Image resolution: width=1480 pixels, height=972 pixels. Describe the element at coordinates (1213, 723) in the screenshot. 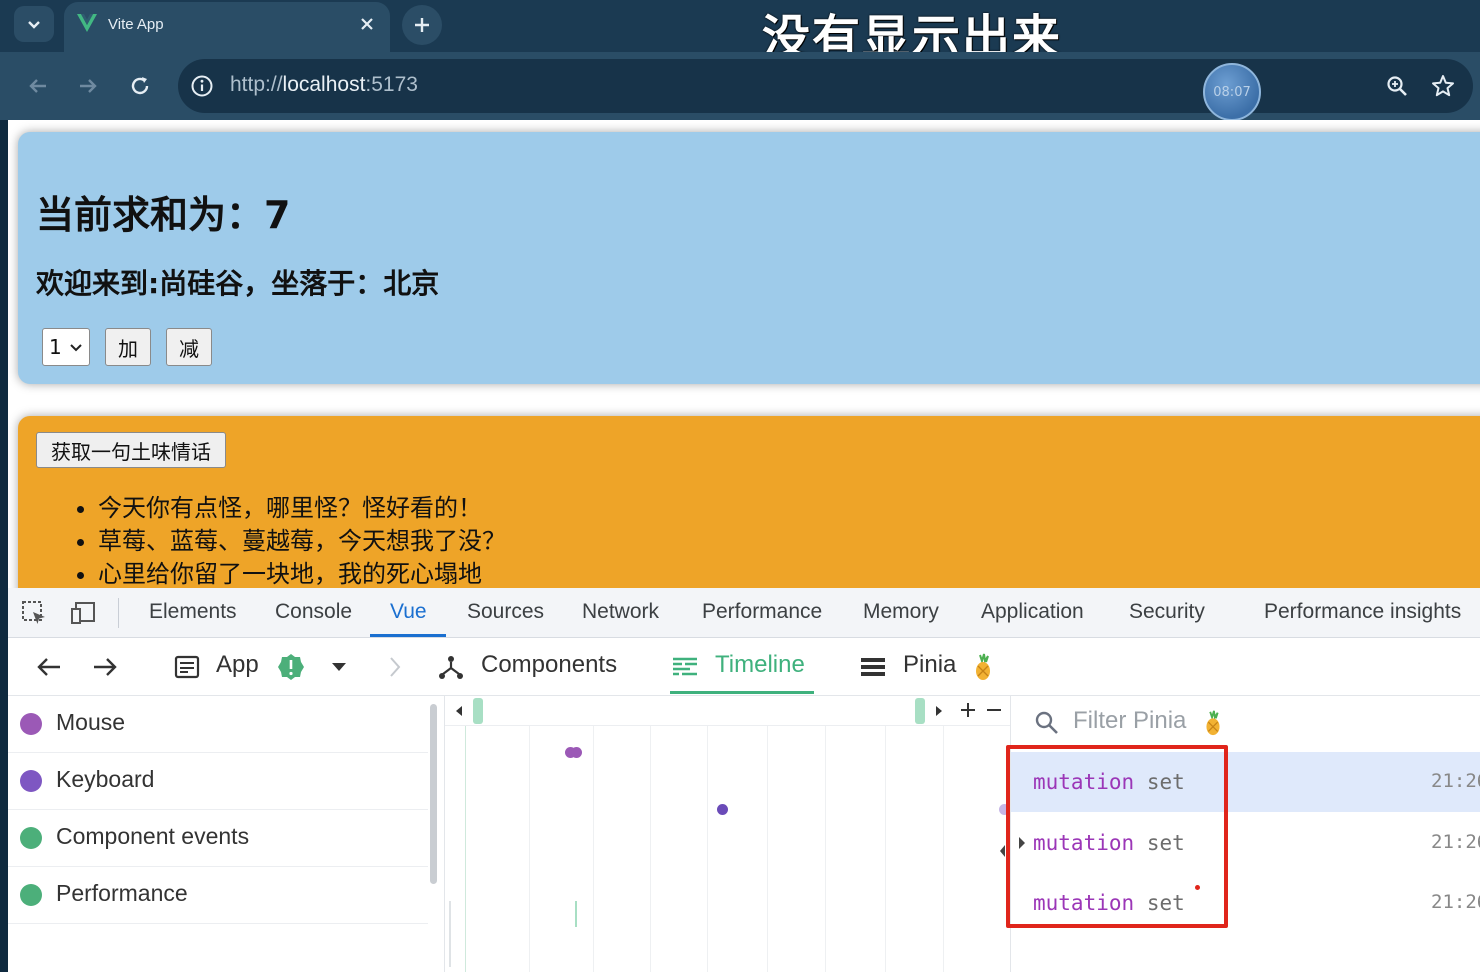

I see `pineapple-icon` at that location.